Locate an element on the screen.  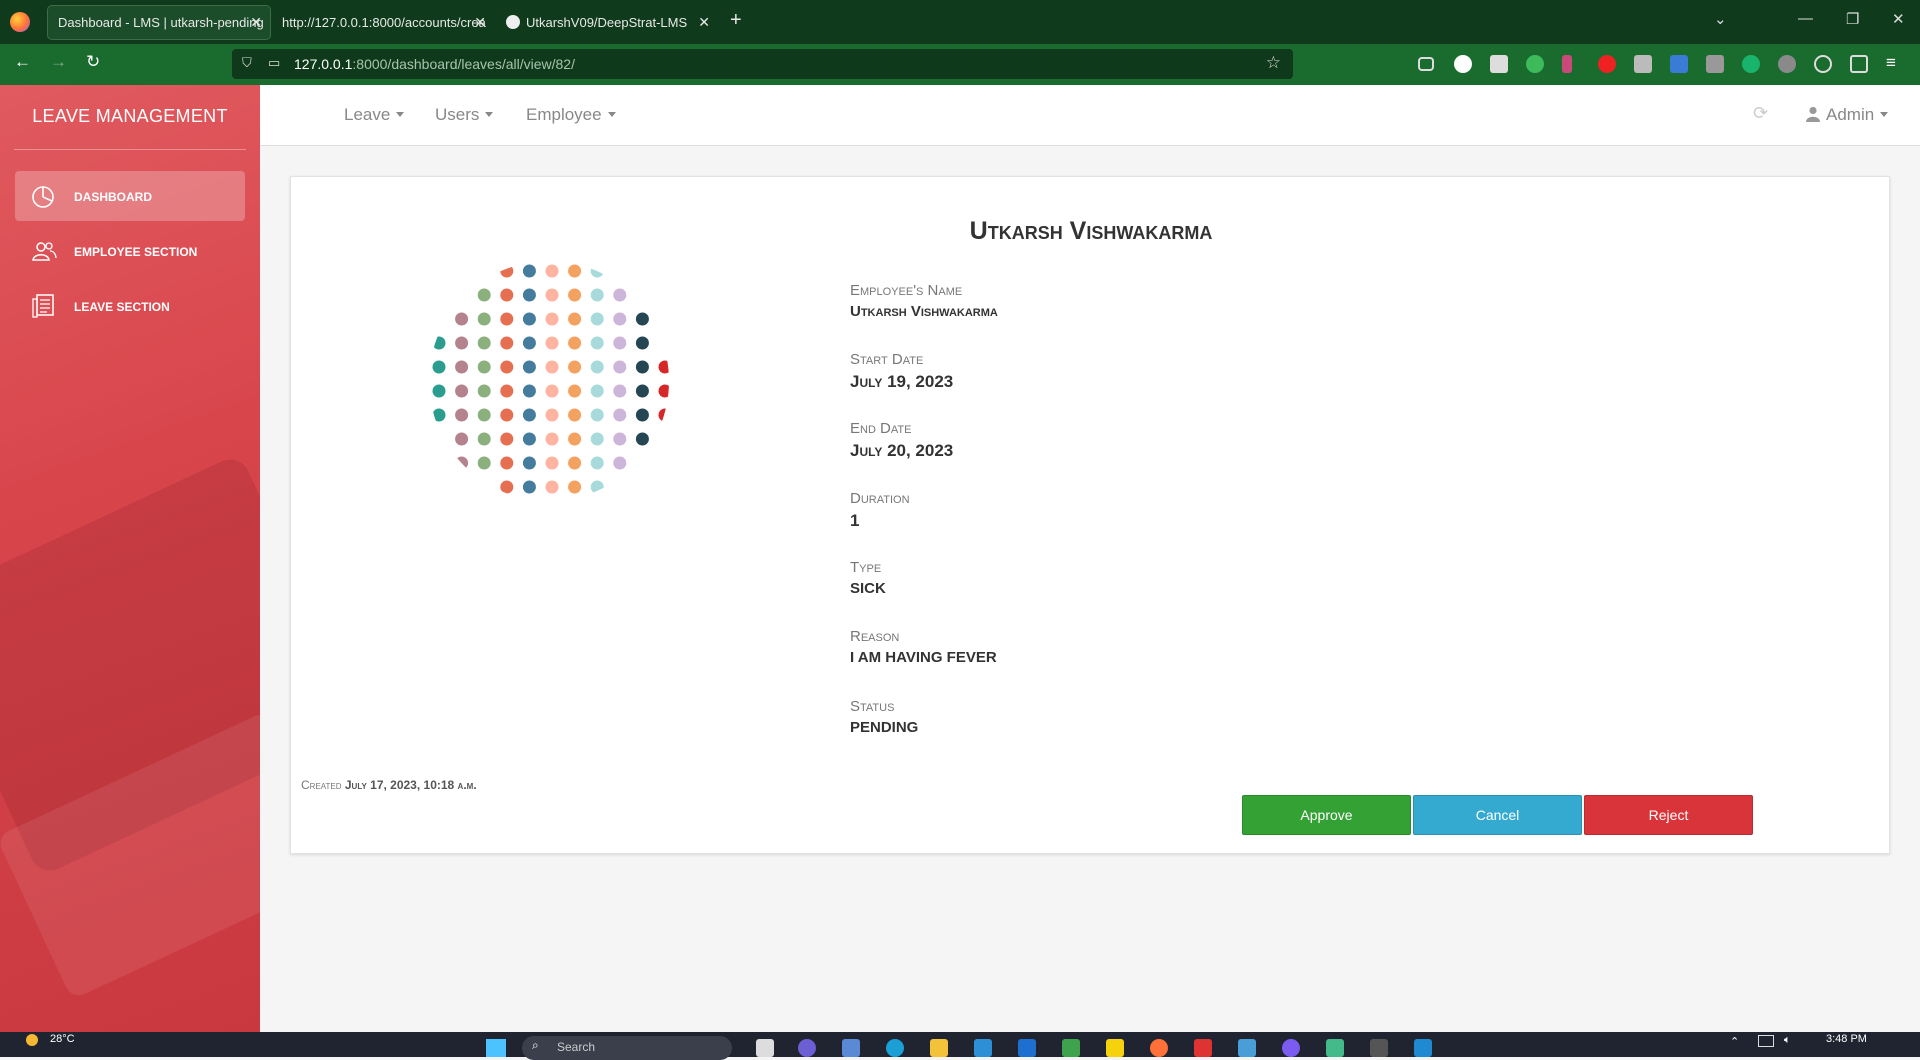
extension-a-icon is located at coordinates (1463, 64).